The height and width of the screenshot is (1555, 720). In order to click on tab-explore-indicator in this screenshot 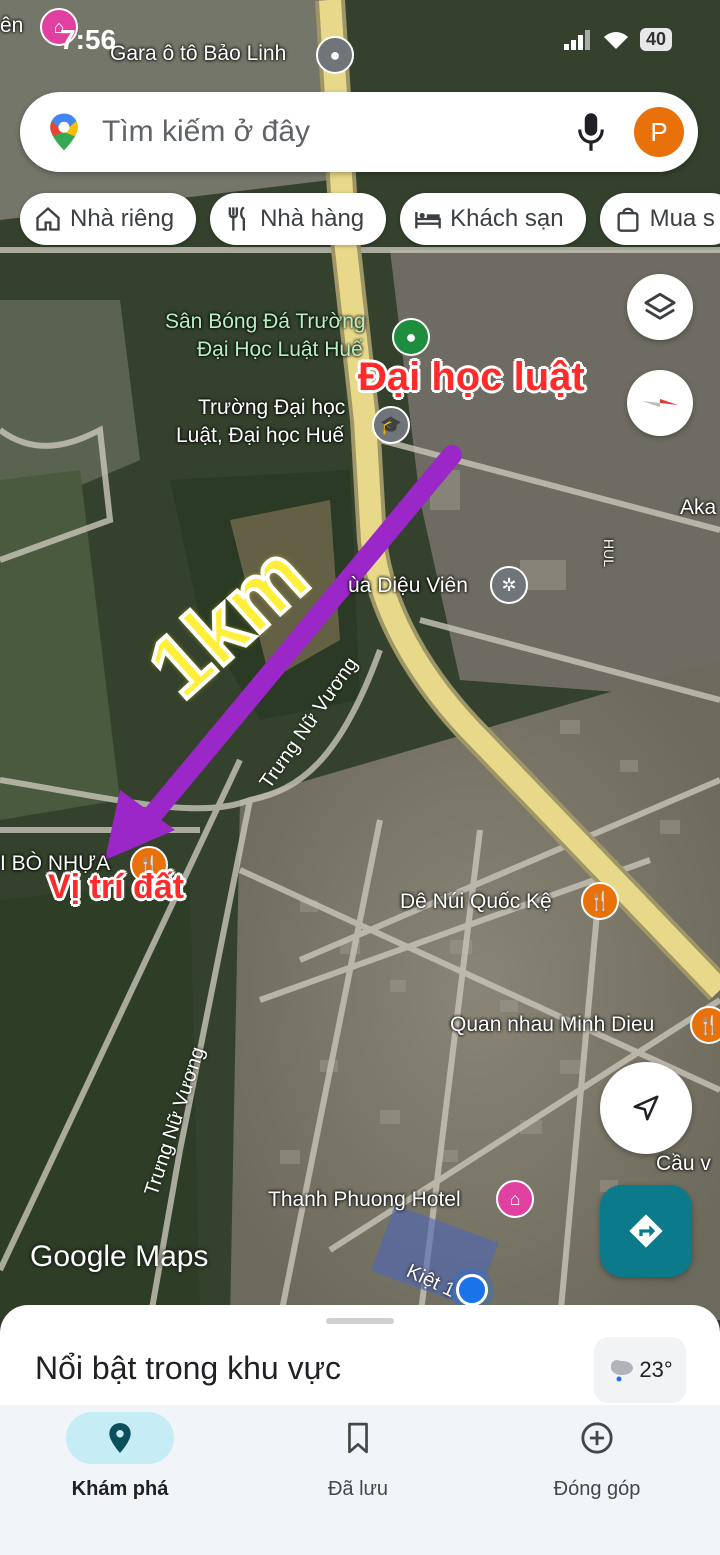, I will do `click(120, 1438)`.